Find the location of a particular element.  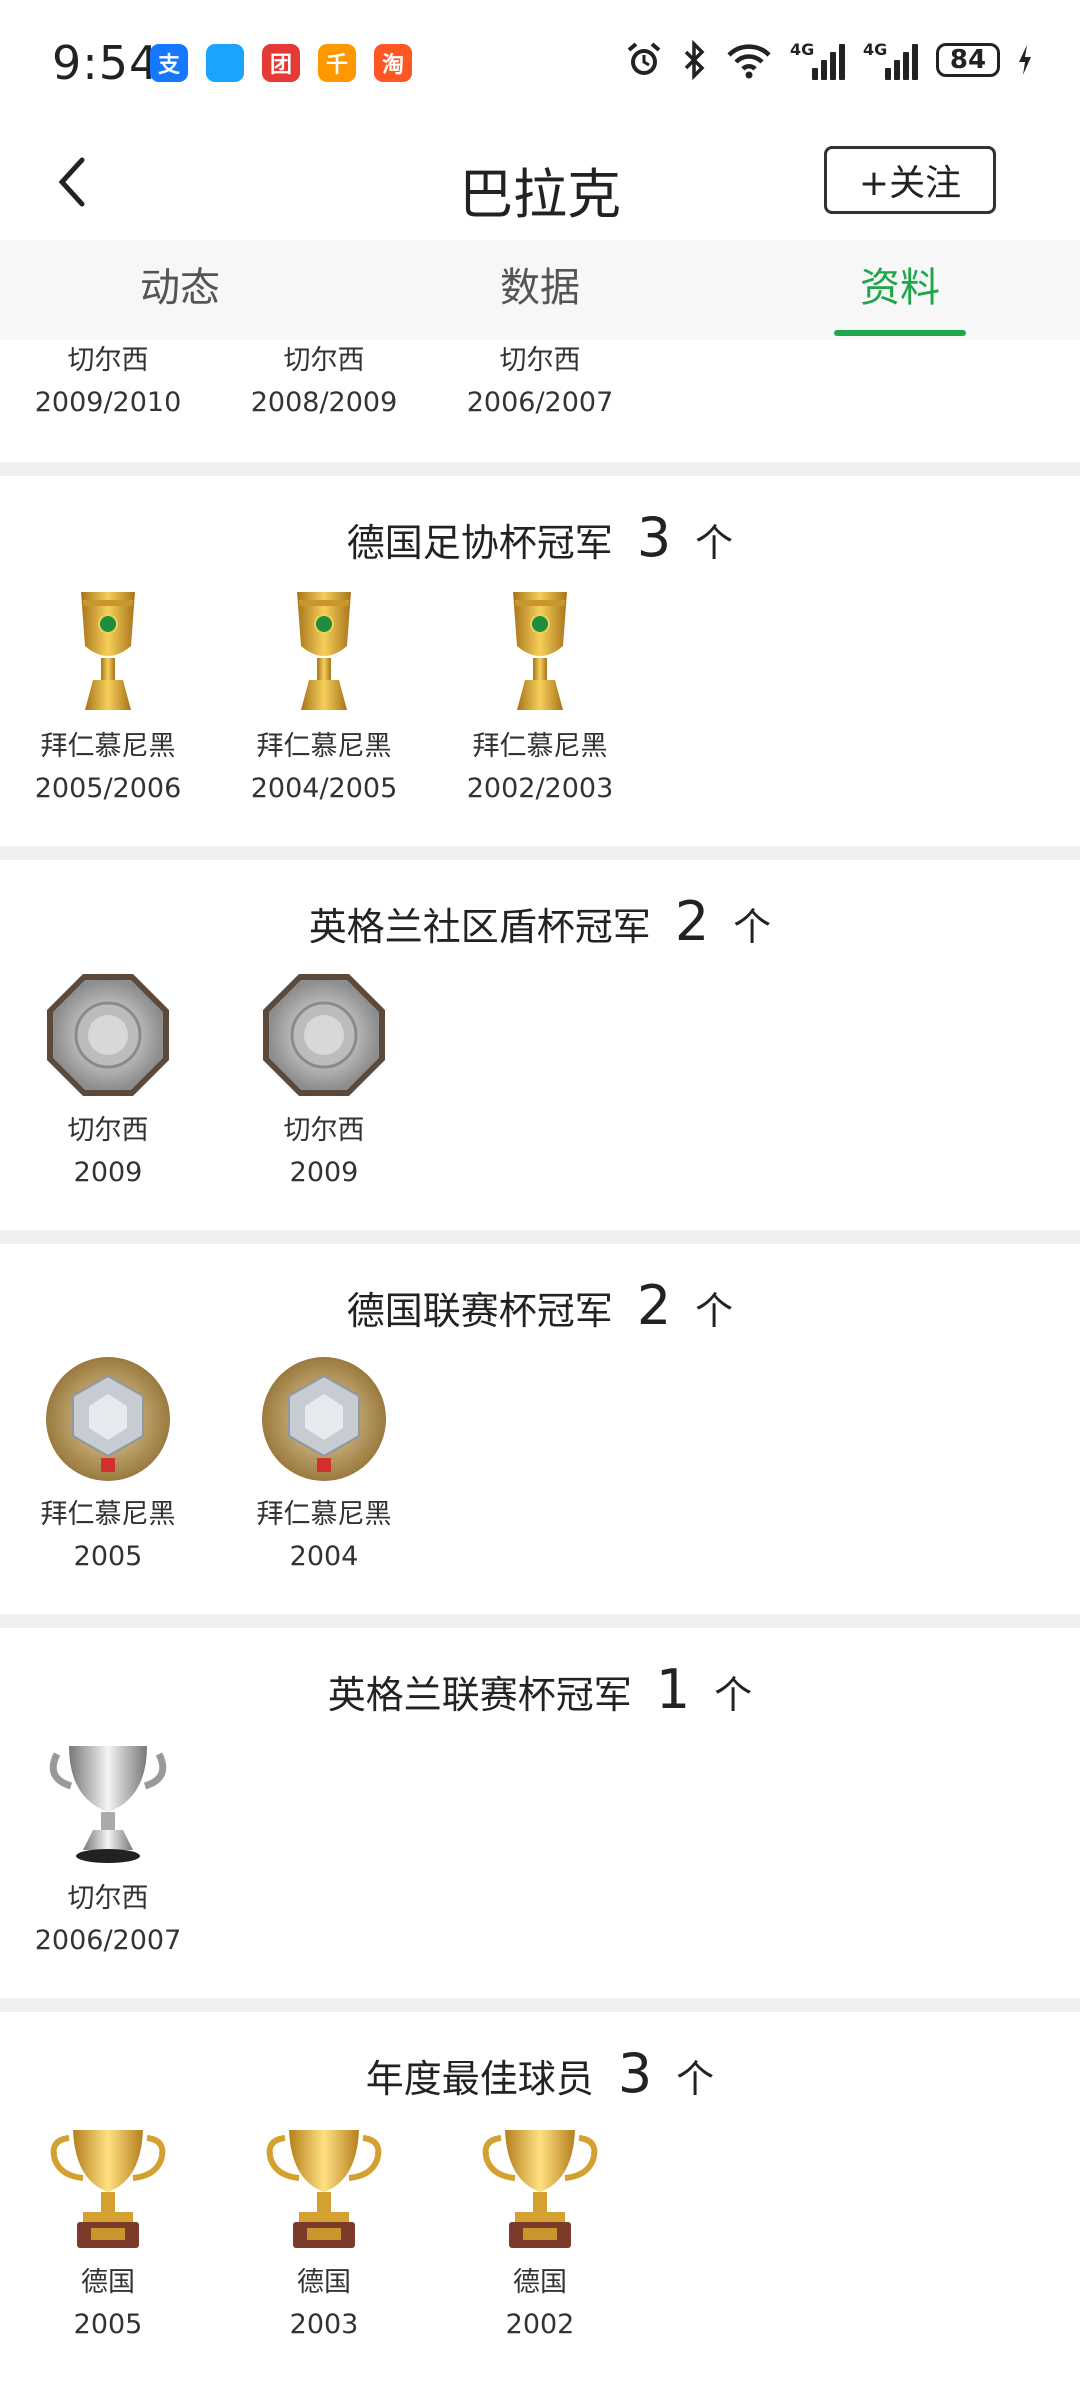

app-multicolor-icon: 千 is located at coordinates (337, 63).